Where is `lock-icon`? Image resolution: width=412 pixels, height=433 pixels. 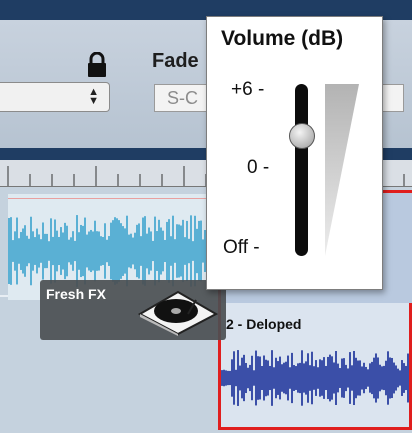 lock-icon is located at coordinates (97, 65).